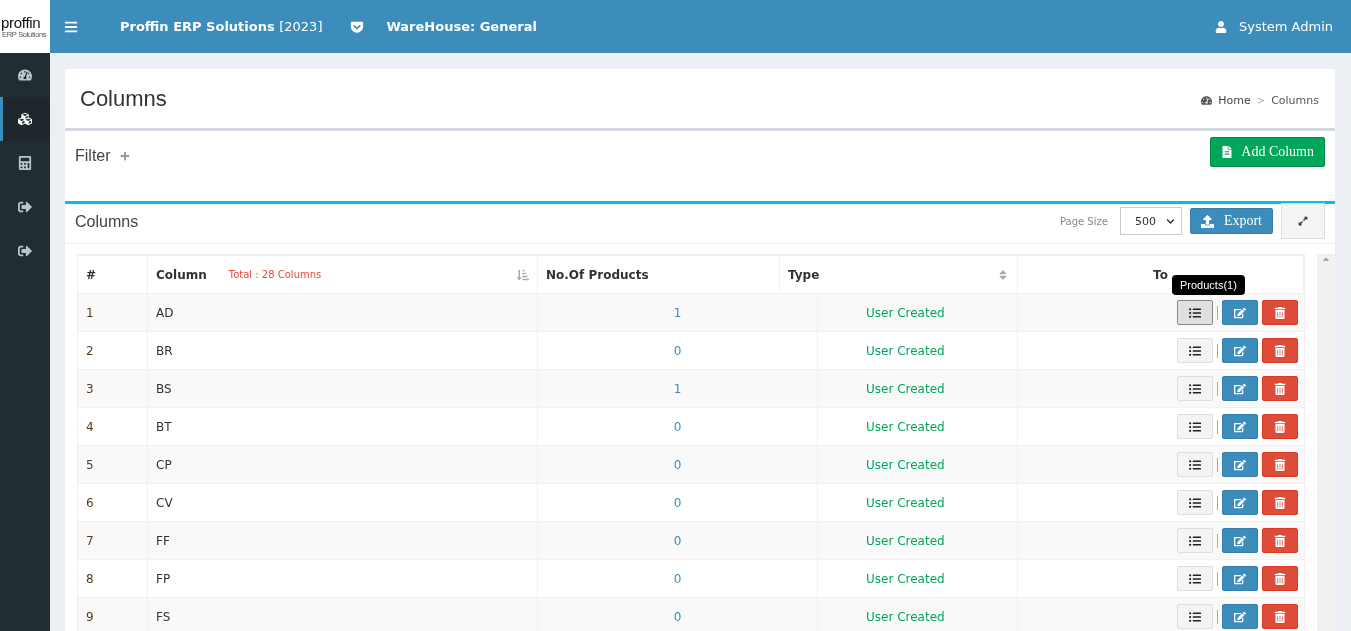  Describe the element at coordinates (123, 98) in the screenshot. I see `page-title: Columns` at that location.